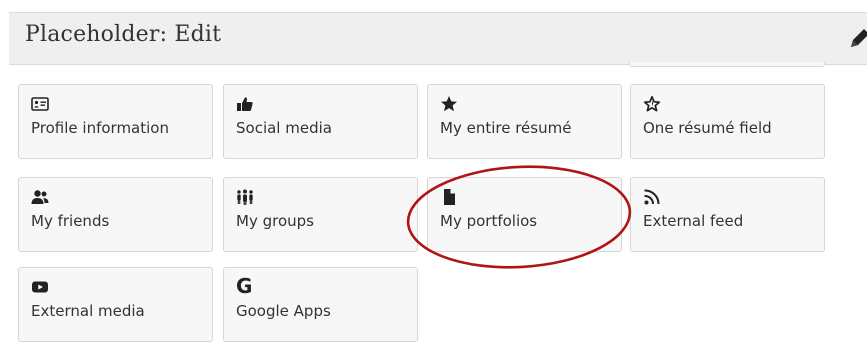 Image resolution: width=867 pixels, height=343 pixels. I want to click on block-type-external-media: External media, so click(115, 304).